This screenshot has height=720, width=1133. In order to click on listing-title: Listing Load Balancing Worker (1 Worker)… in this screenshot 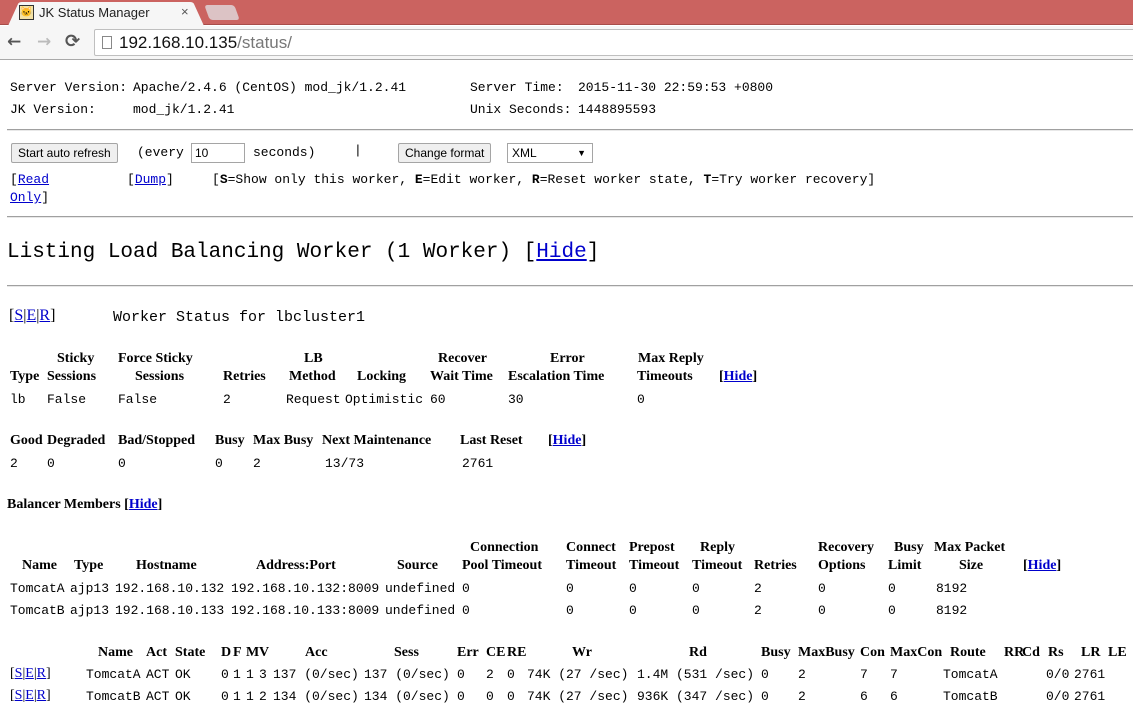, I will do `click(272, 252)`.